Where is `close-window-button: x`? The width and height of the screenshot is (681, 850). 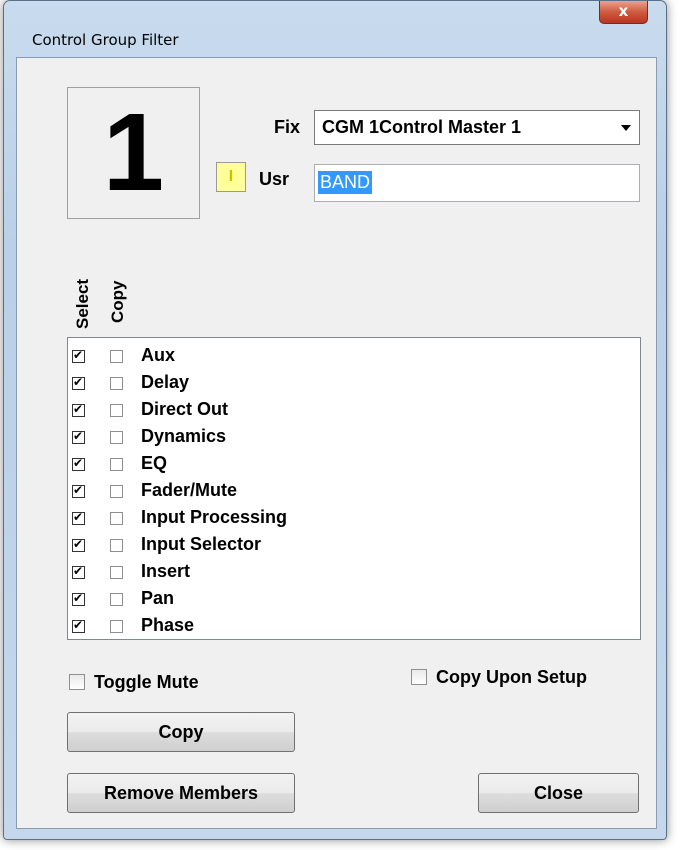 close-window-button: x is located at coordinates (623, 12).